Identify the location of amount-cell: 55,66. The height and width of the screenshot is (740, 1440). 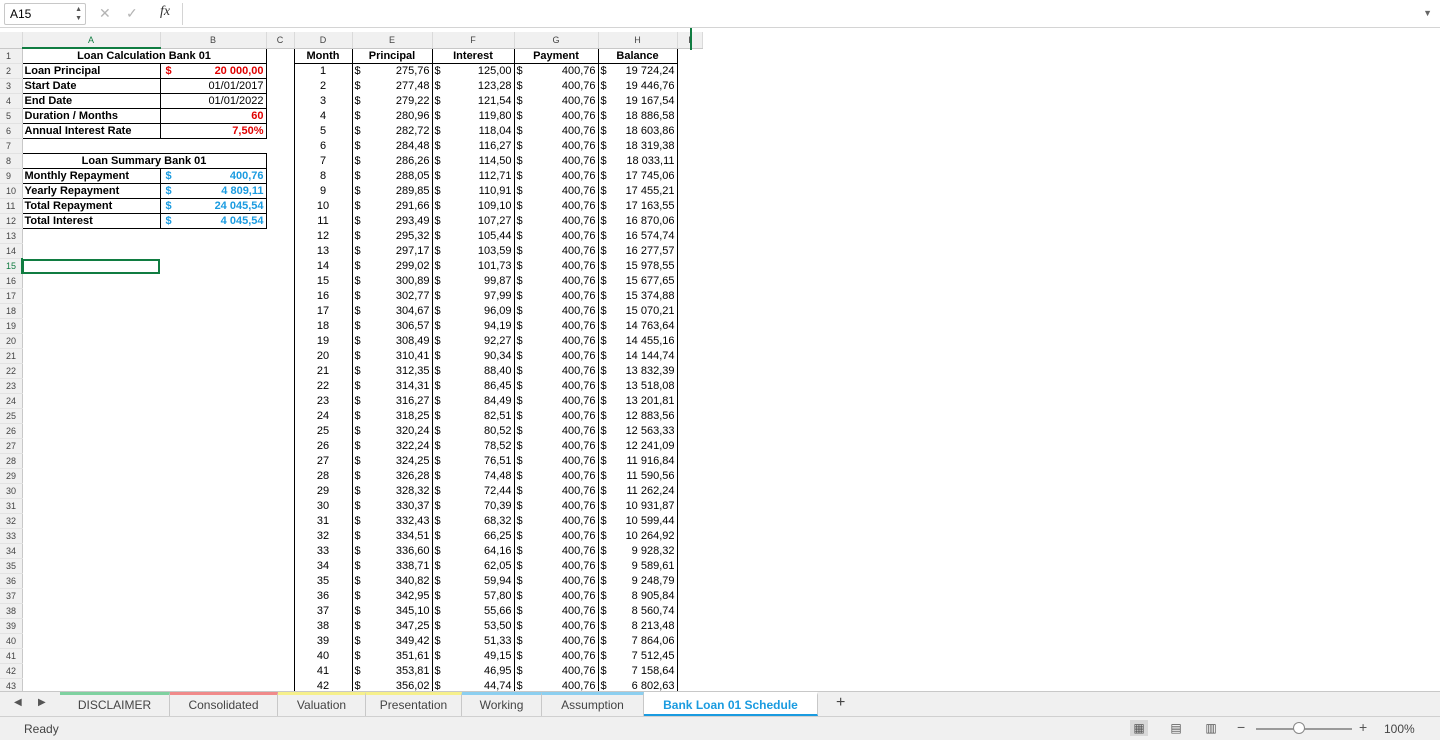
(481, 611).